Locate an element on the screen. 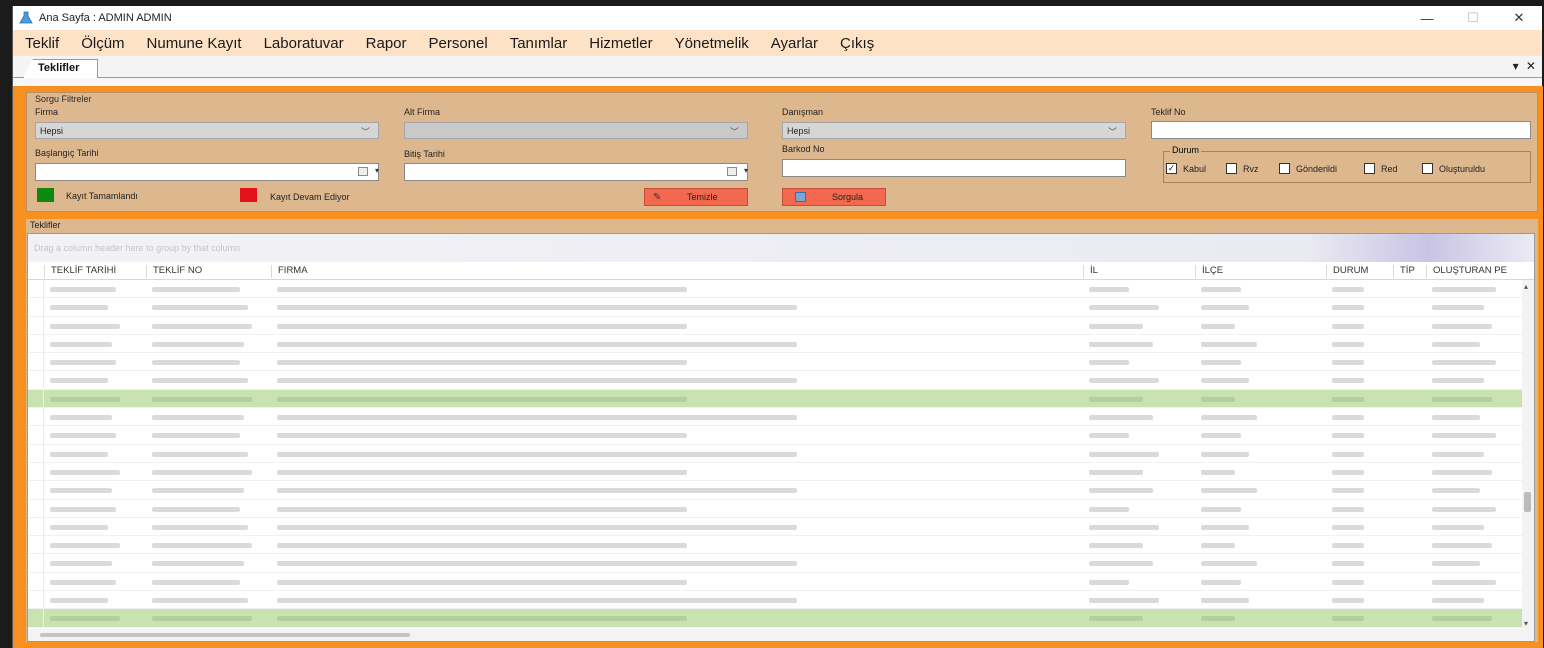  col-teklif-tarihi: TEKLİF TARİHİ is located at coordinates (80, 271).